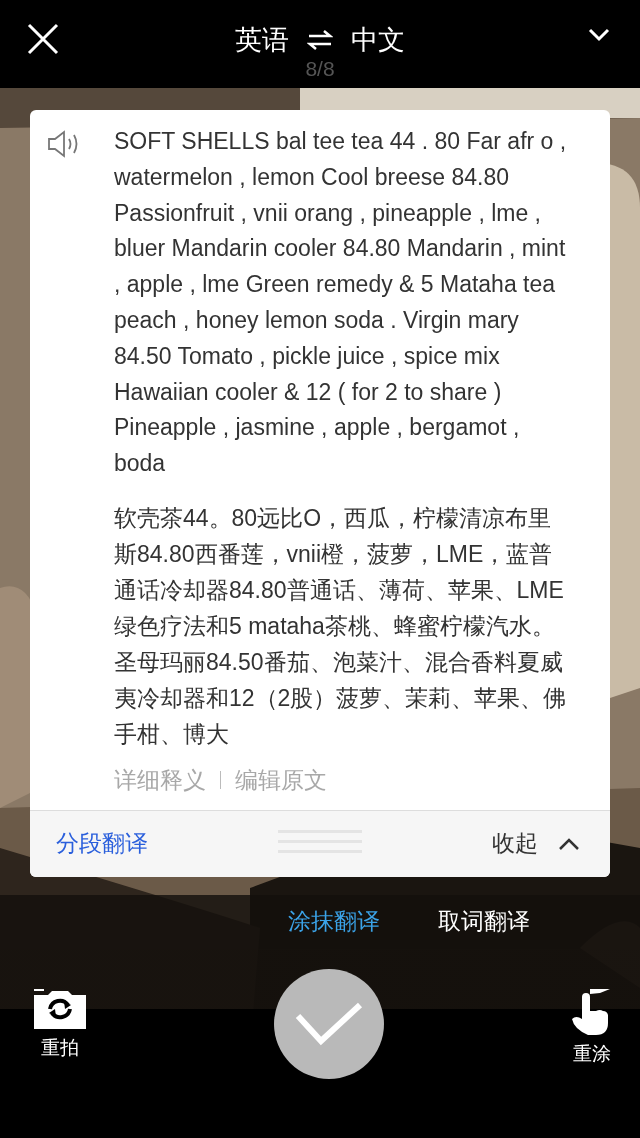 The image size is (640, 1138). What do you see at coordinates (262, 40) in the screenshot?
I see `source-language: 英语` at bounding box center [262, 40].